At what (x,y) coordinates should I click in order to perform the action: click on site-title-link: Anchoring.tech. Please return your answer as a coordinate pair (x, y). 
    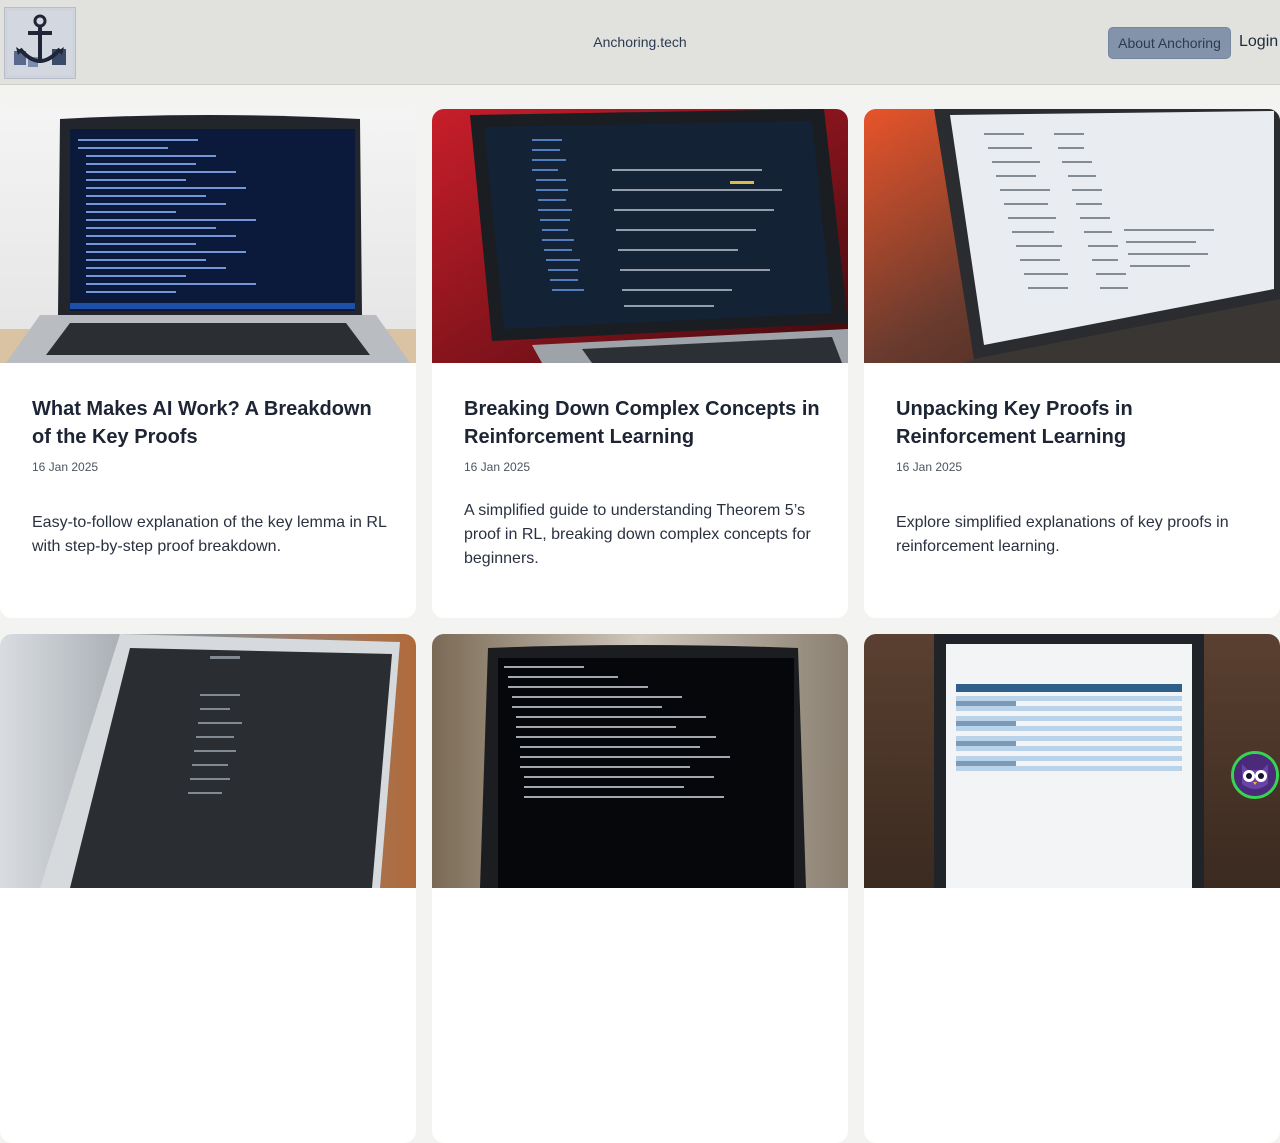
    Looking at the image, I should click on (640, 42).